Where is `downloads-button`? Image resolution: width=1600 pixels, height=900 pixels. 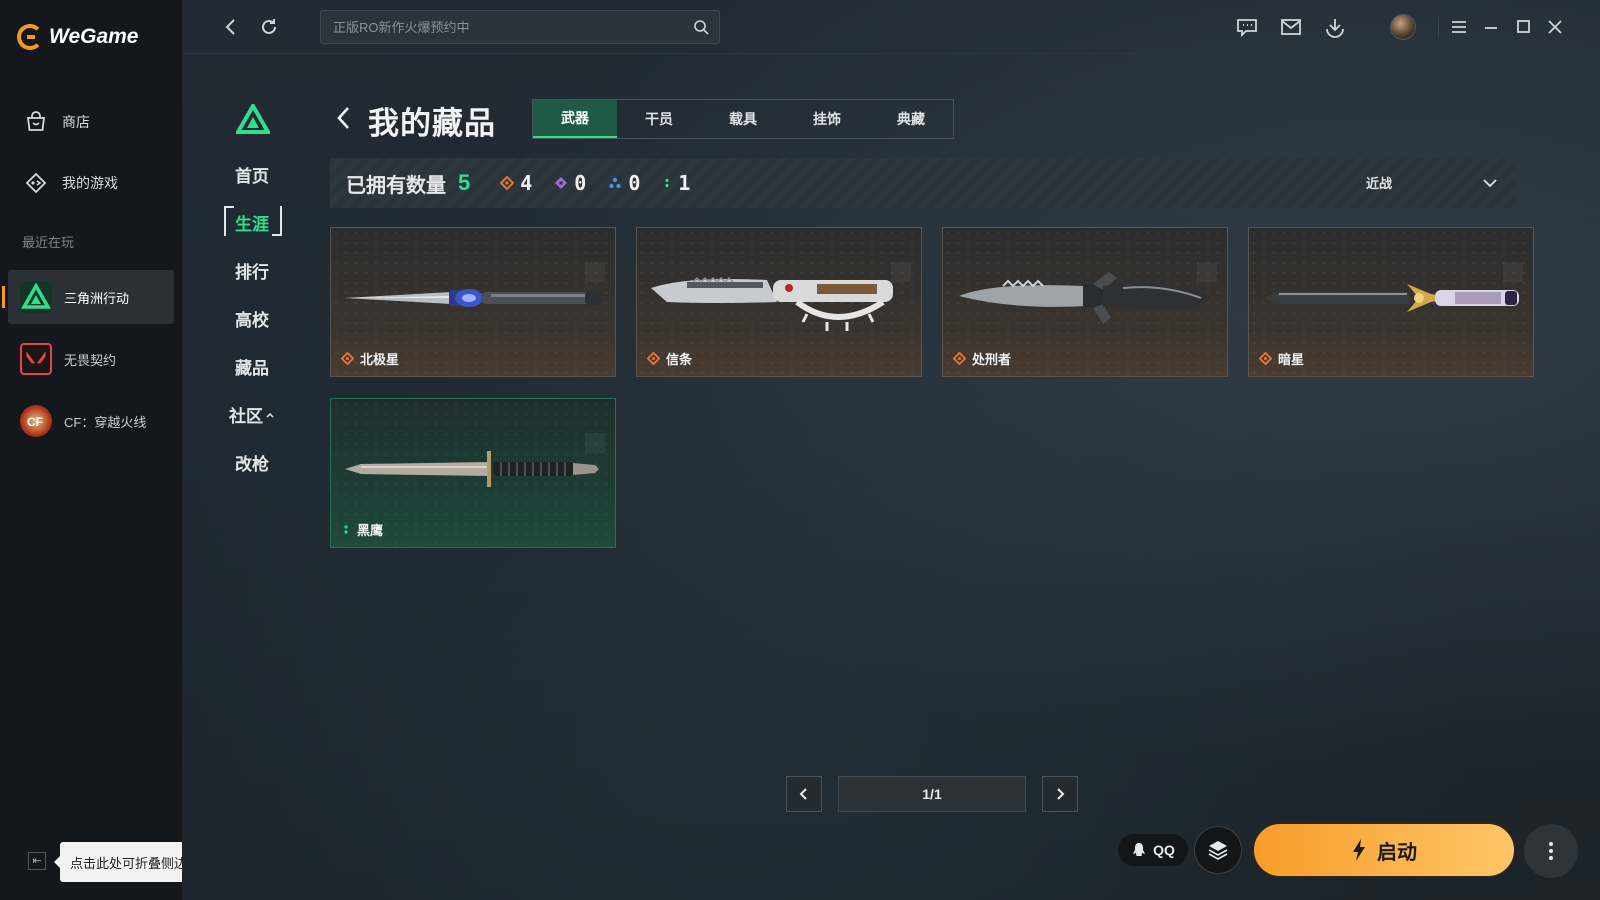 downloads-button is located at coordinates (1335, 27).